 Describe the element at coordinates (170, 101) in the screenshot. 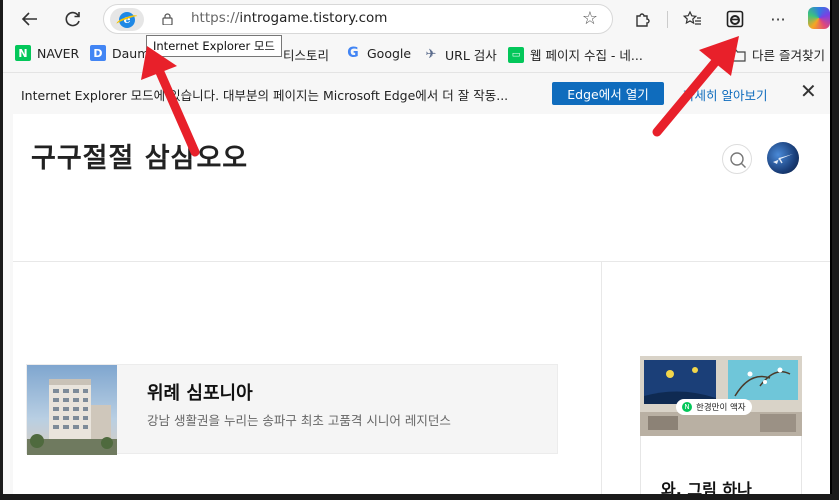

I see `annotation-arrow-left` at that location.